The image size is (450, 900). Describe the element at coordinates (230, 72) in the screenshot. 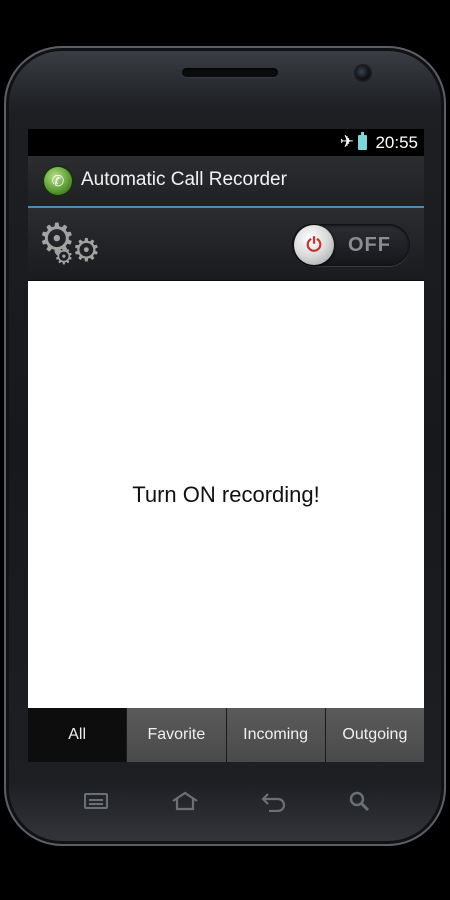

I see `earpiece-speaker` at that location.